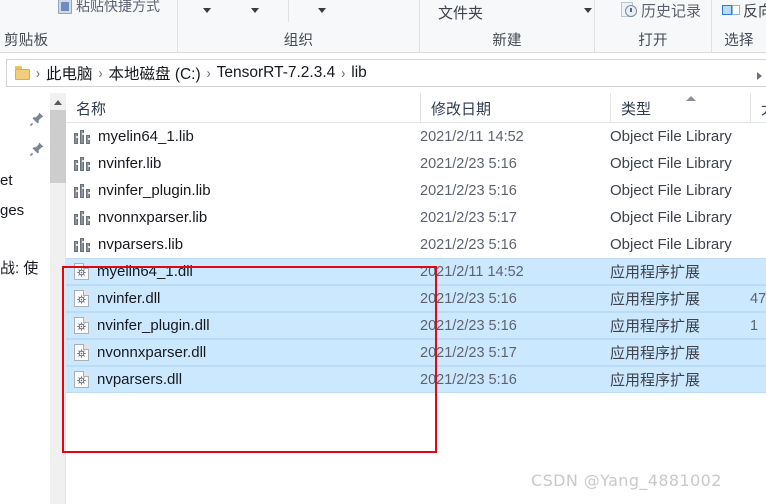 The width and height of the screenshot is (766, 504). Describe the element at coordinates (276, 73) in the screenshot. I see `breadcrumb-item-tensorrt: TensorRT-7.2.3.4` at that location.